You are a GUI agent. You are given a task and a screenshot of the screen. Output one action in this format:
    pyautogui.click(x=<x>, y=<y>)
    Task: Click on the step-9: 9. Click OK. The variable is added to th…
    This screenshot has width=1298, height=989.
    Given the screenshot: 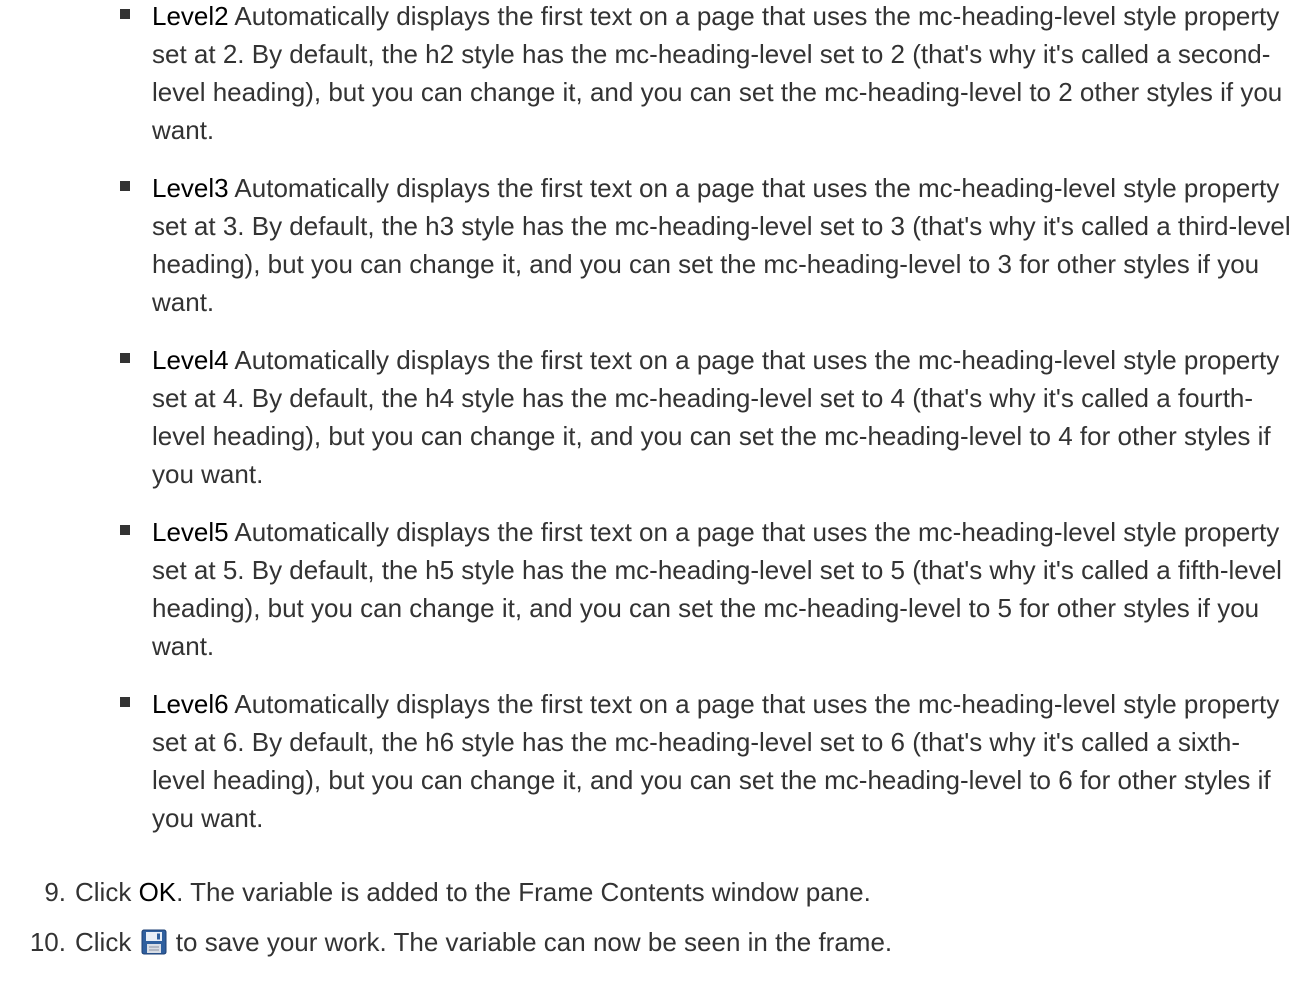 What is the action you would take?
    pyautogui.click(x=649, y=892)
    